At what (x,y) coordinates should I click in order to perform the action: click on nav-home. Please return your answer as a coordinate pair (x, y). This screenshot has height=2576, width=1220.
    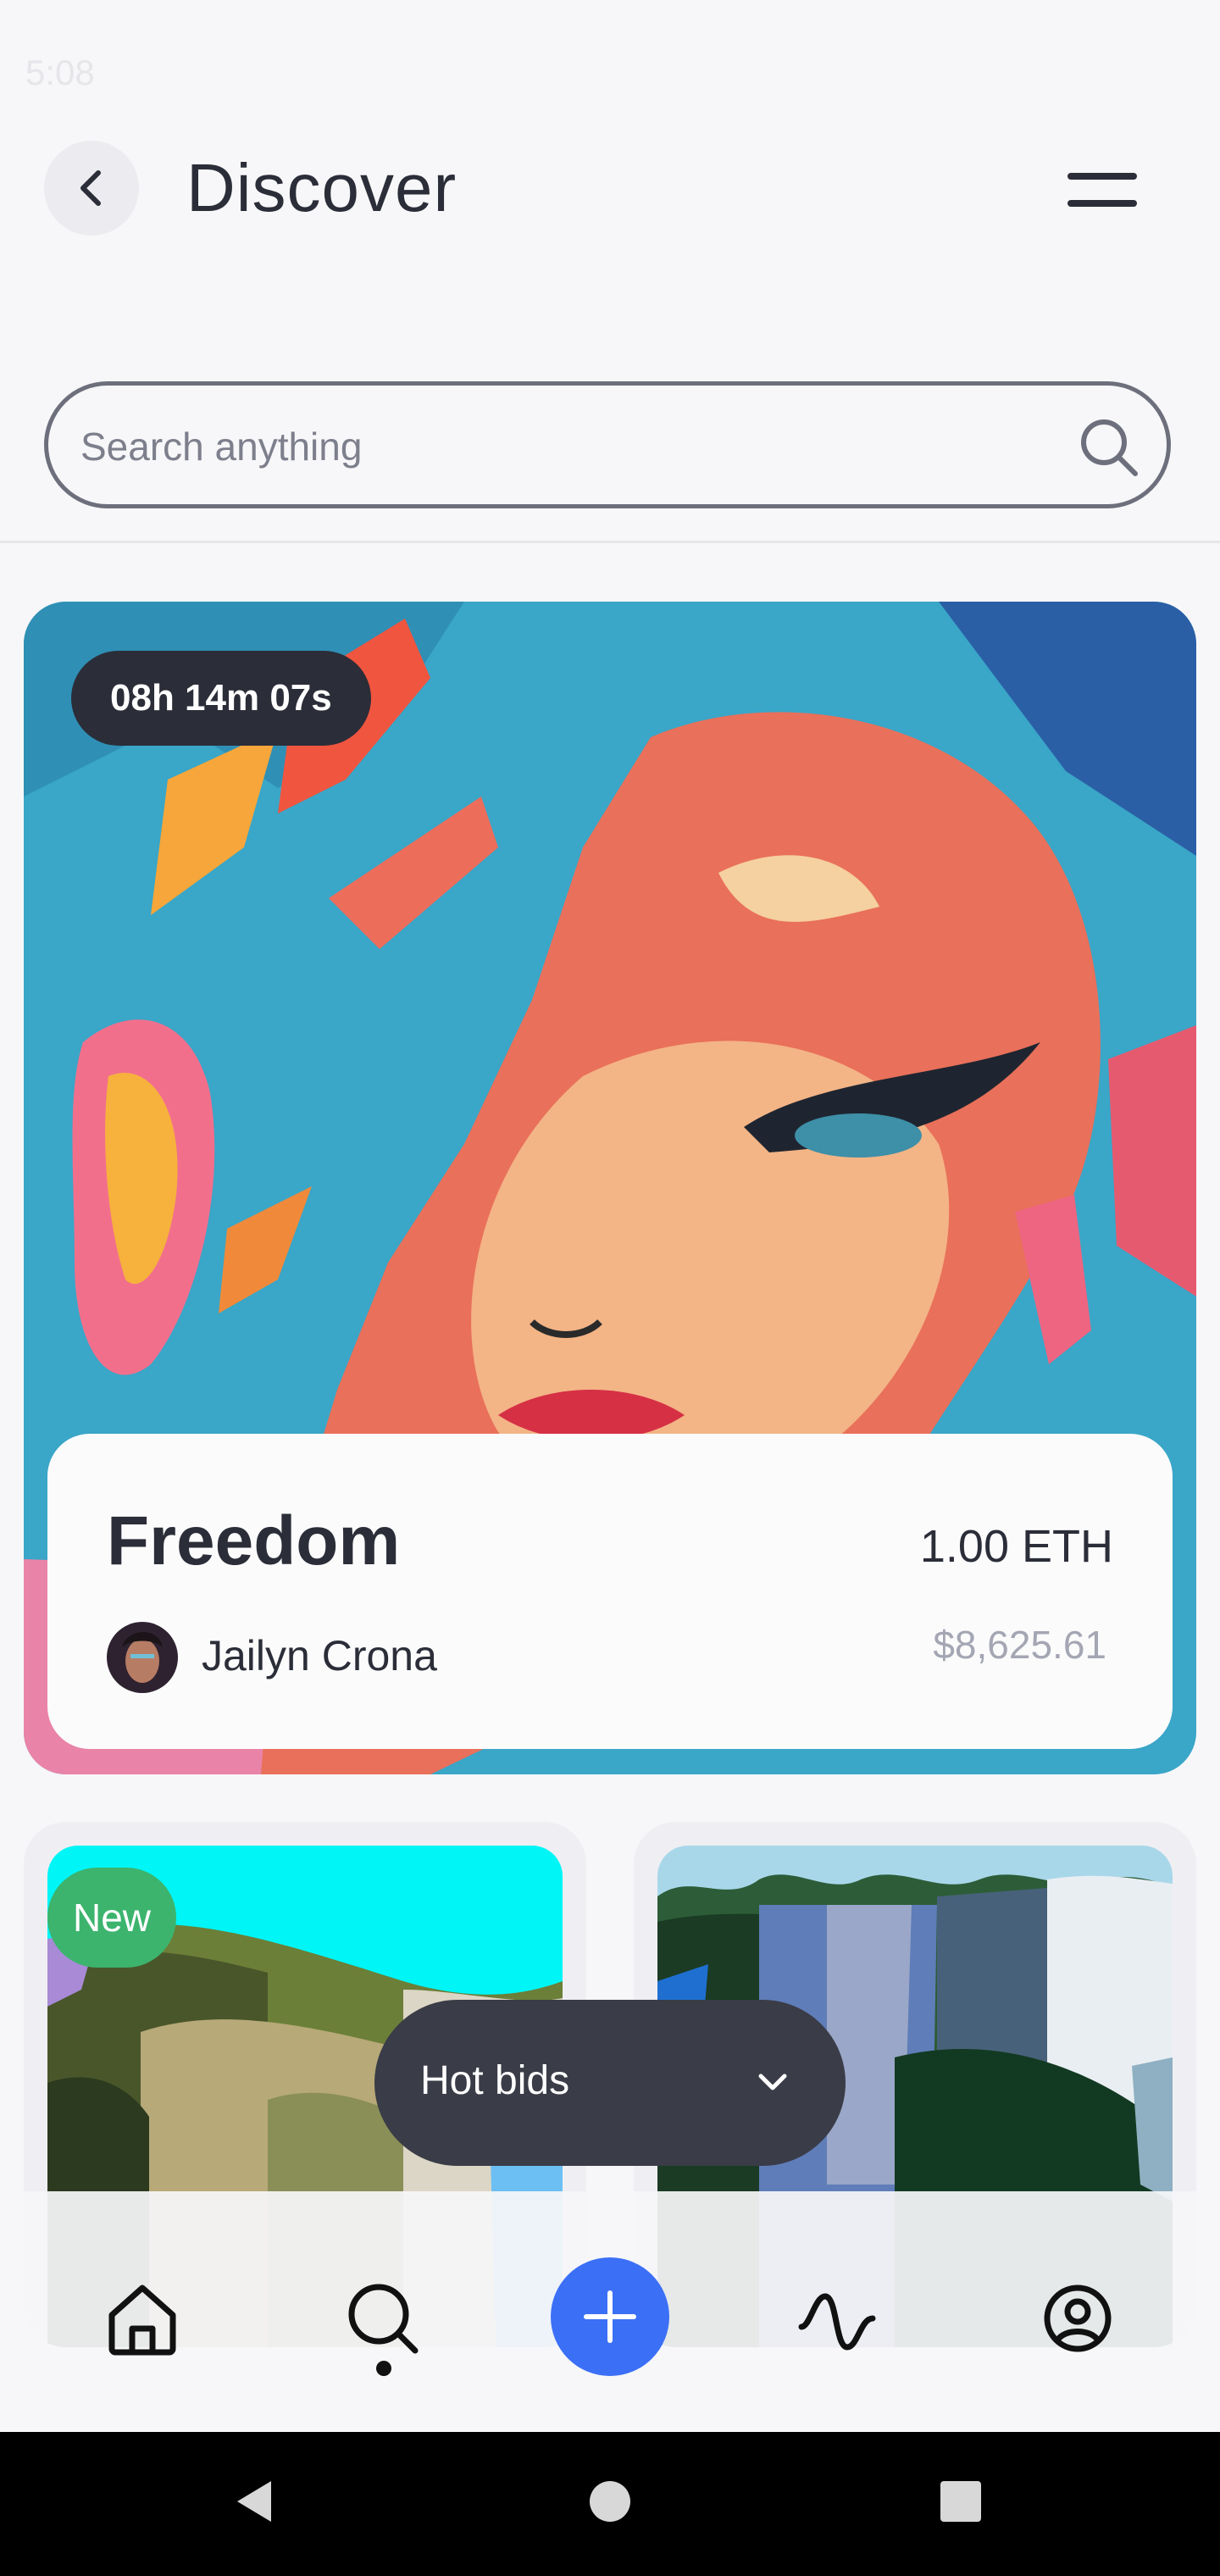
    Looking at the image, I should click on (142, 2318).